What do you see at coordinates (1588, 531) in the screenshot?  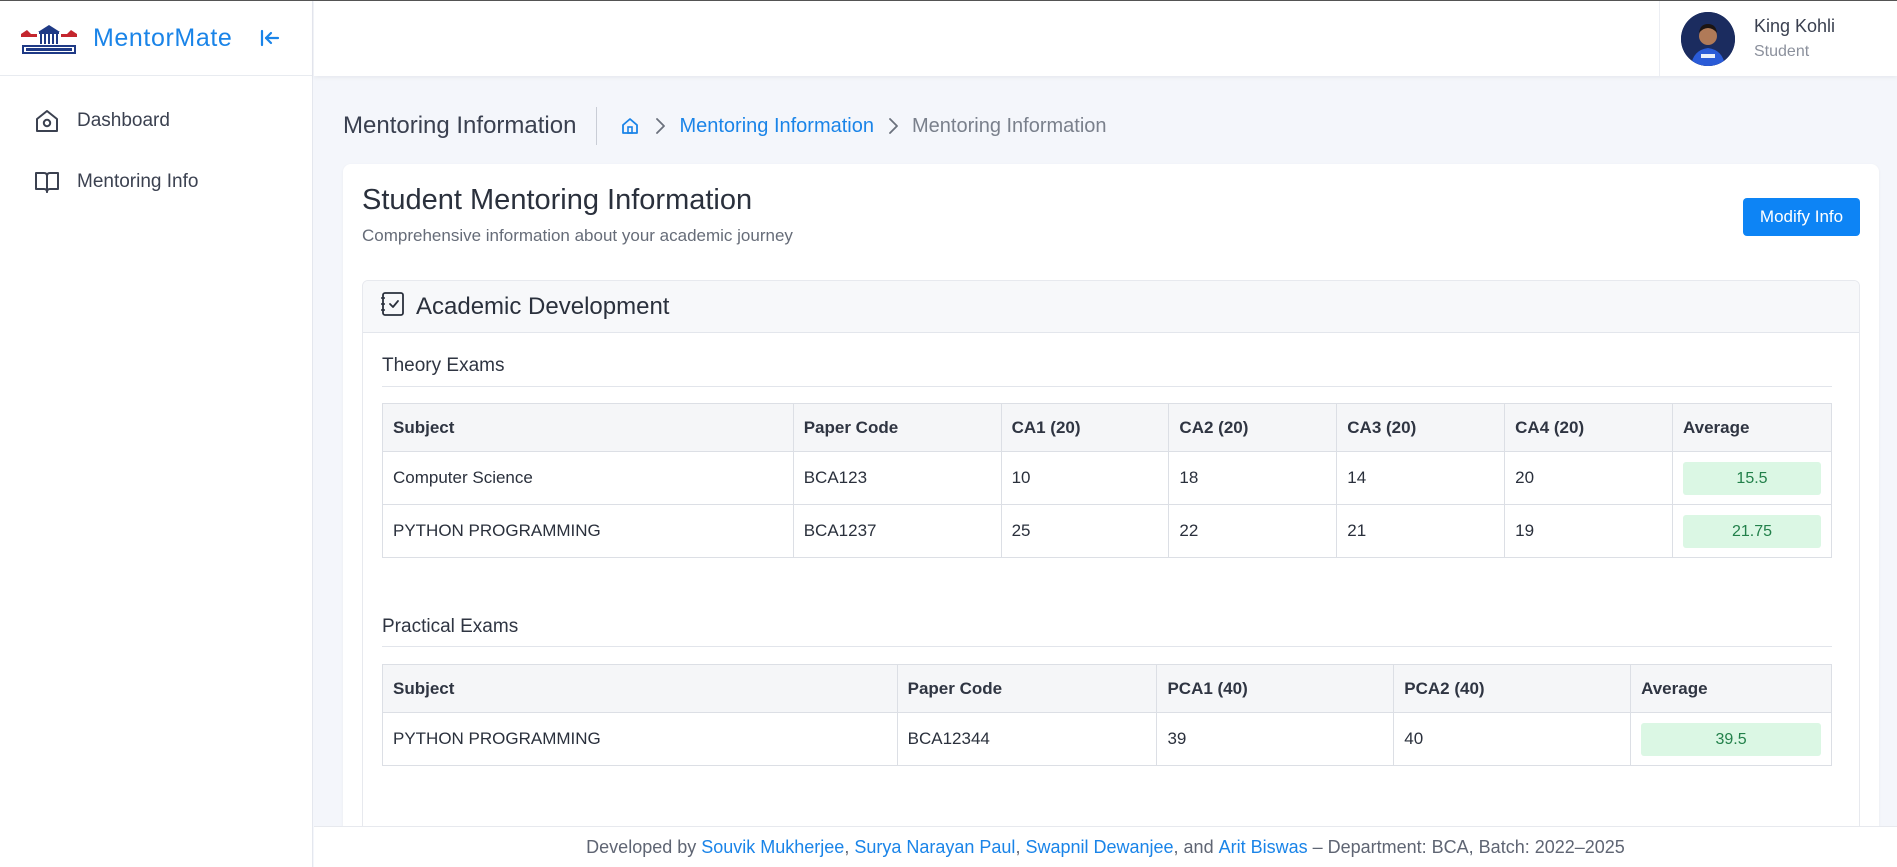 I see `score-cell: 19` at bounding box center [1588, 531].